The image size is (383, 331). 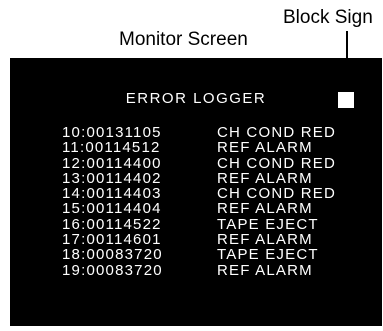 I want to click on log-row: 15:00114404 REF ALARM, so click(x=199, y=209).